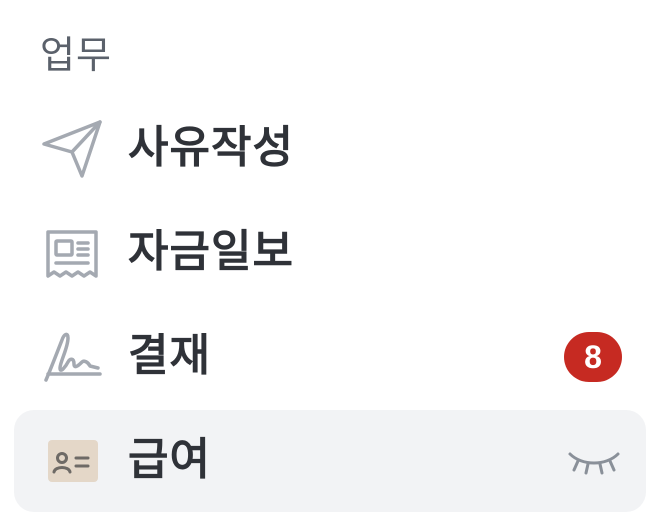  Describe the element at coordinates (72, 460) in the screenshot. I see `id-card-icon` at that location.